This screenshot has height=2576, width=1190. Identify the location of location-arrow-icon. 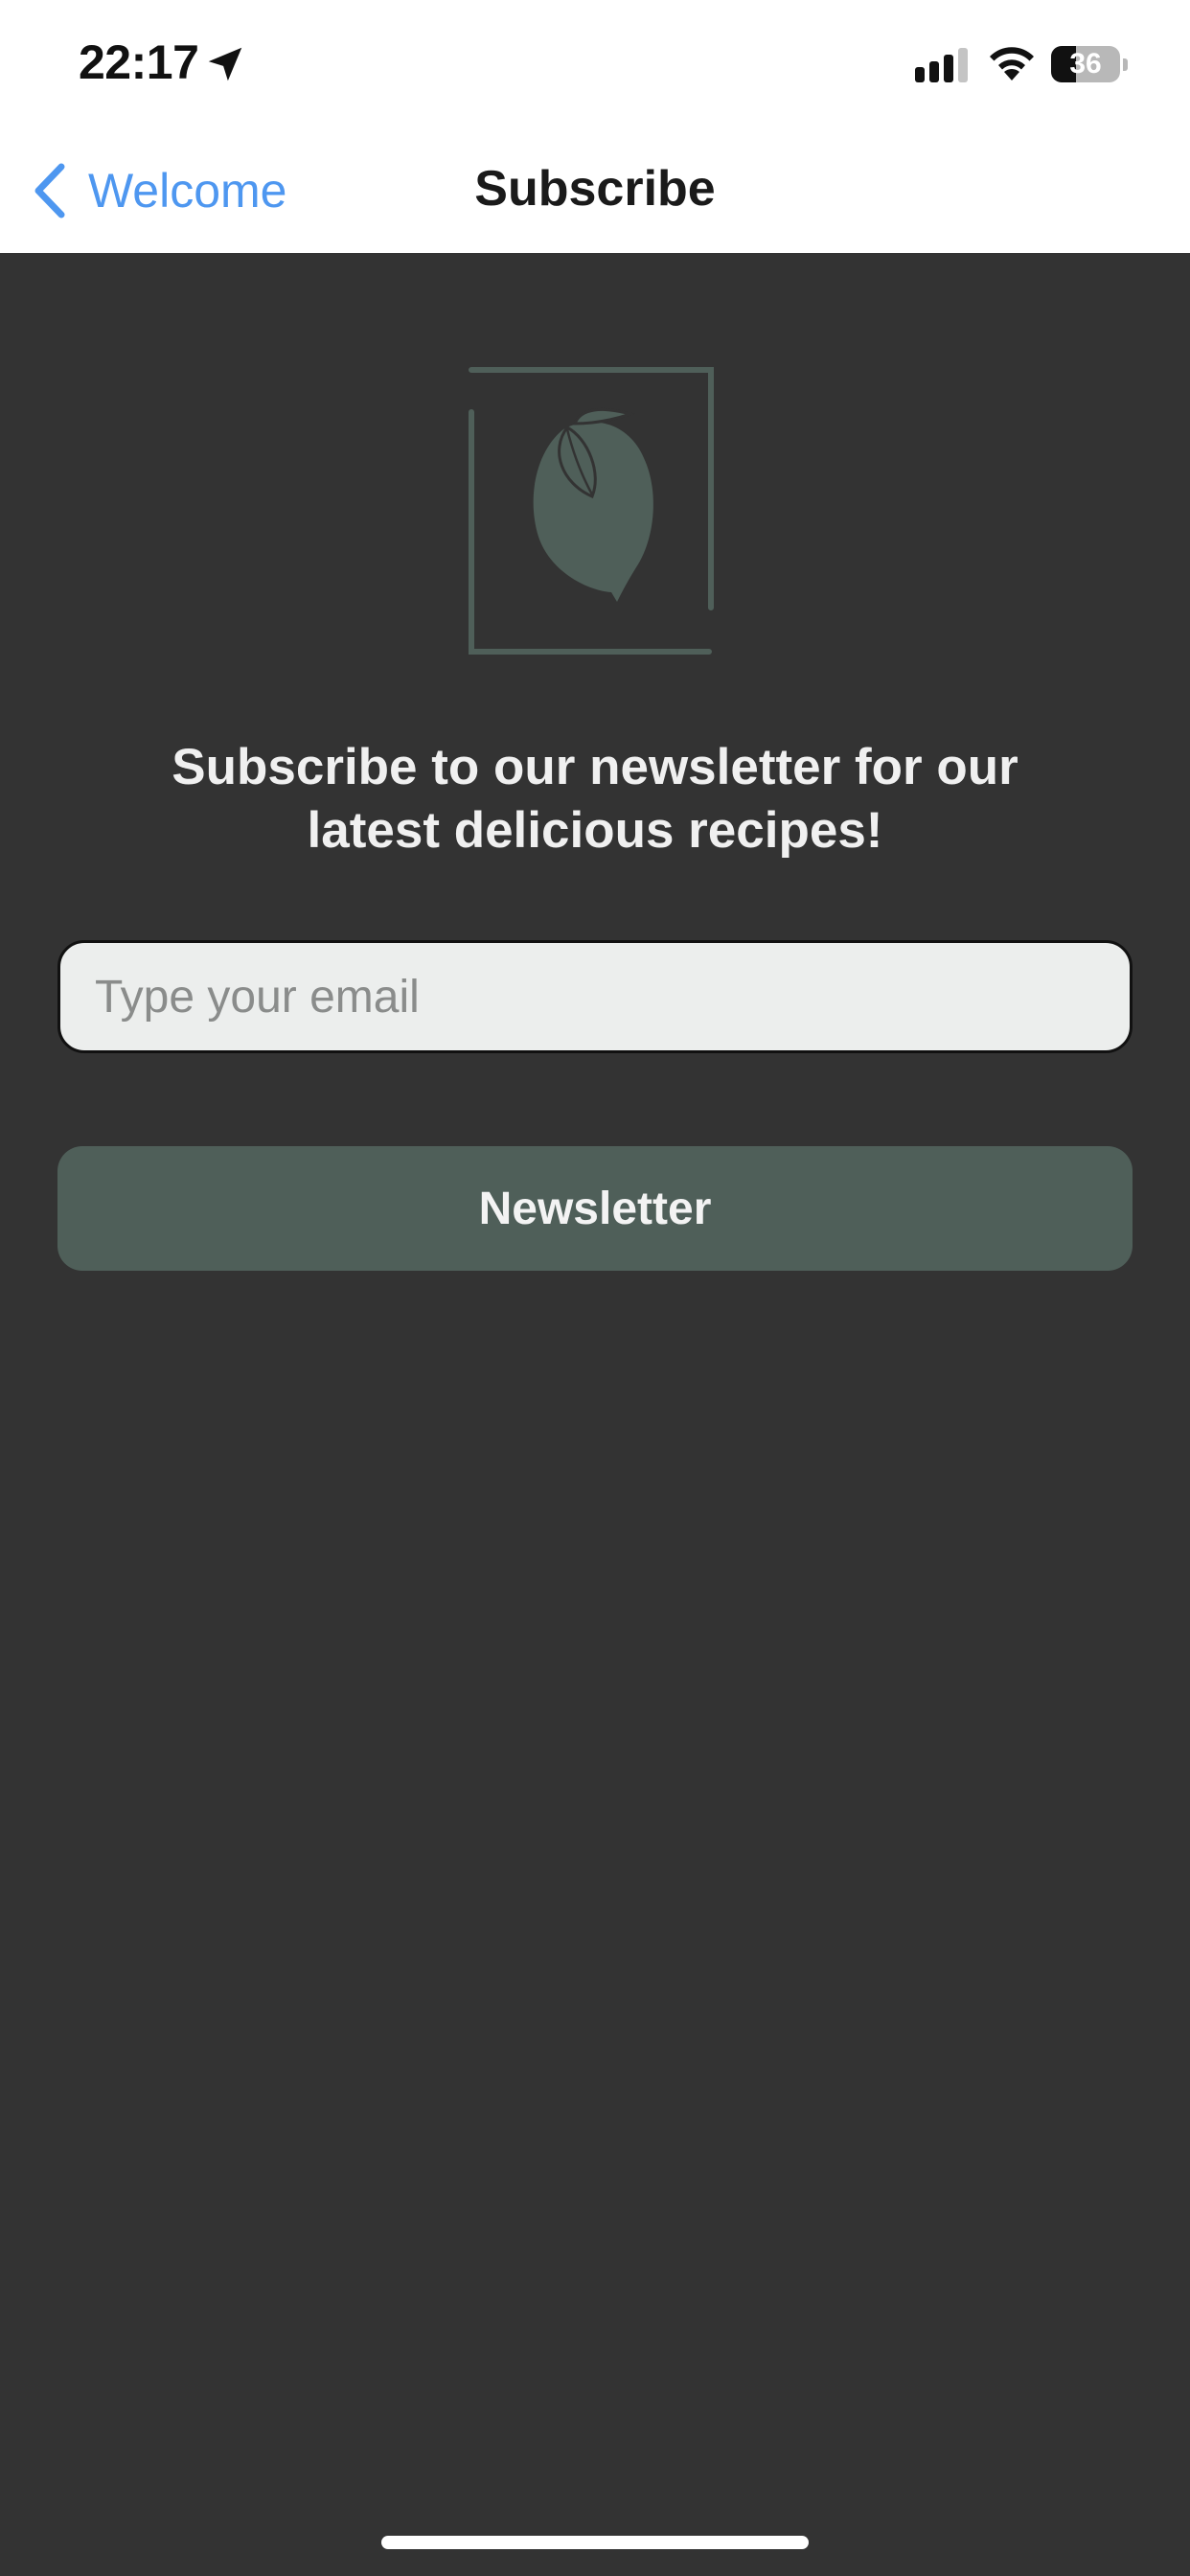
(225, 64).